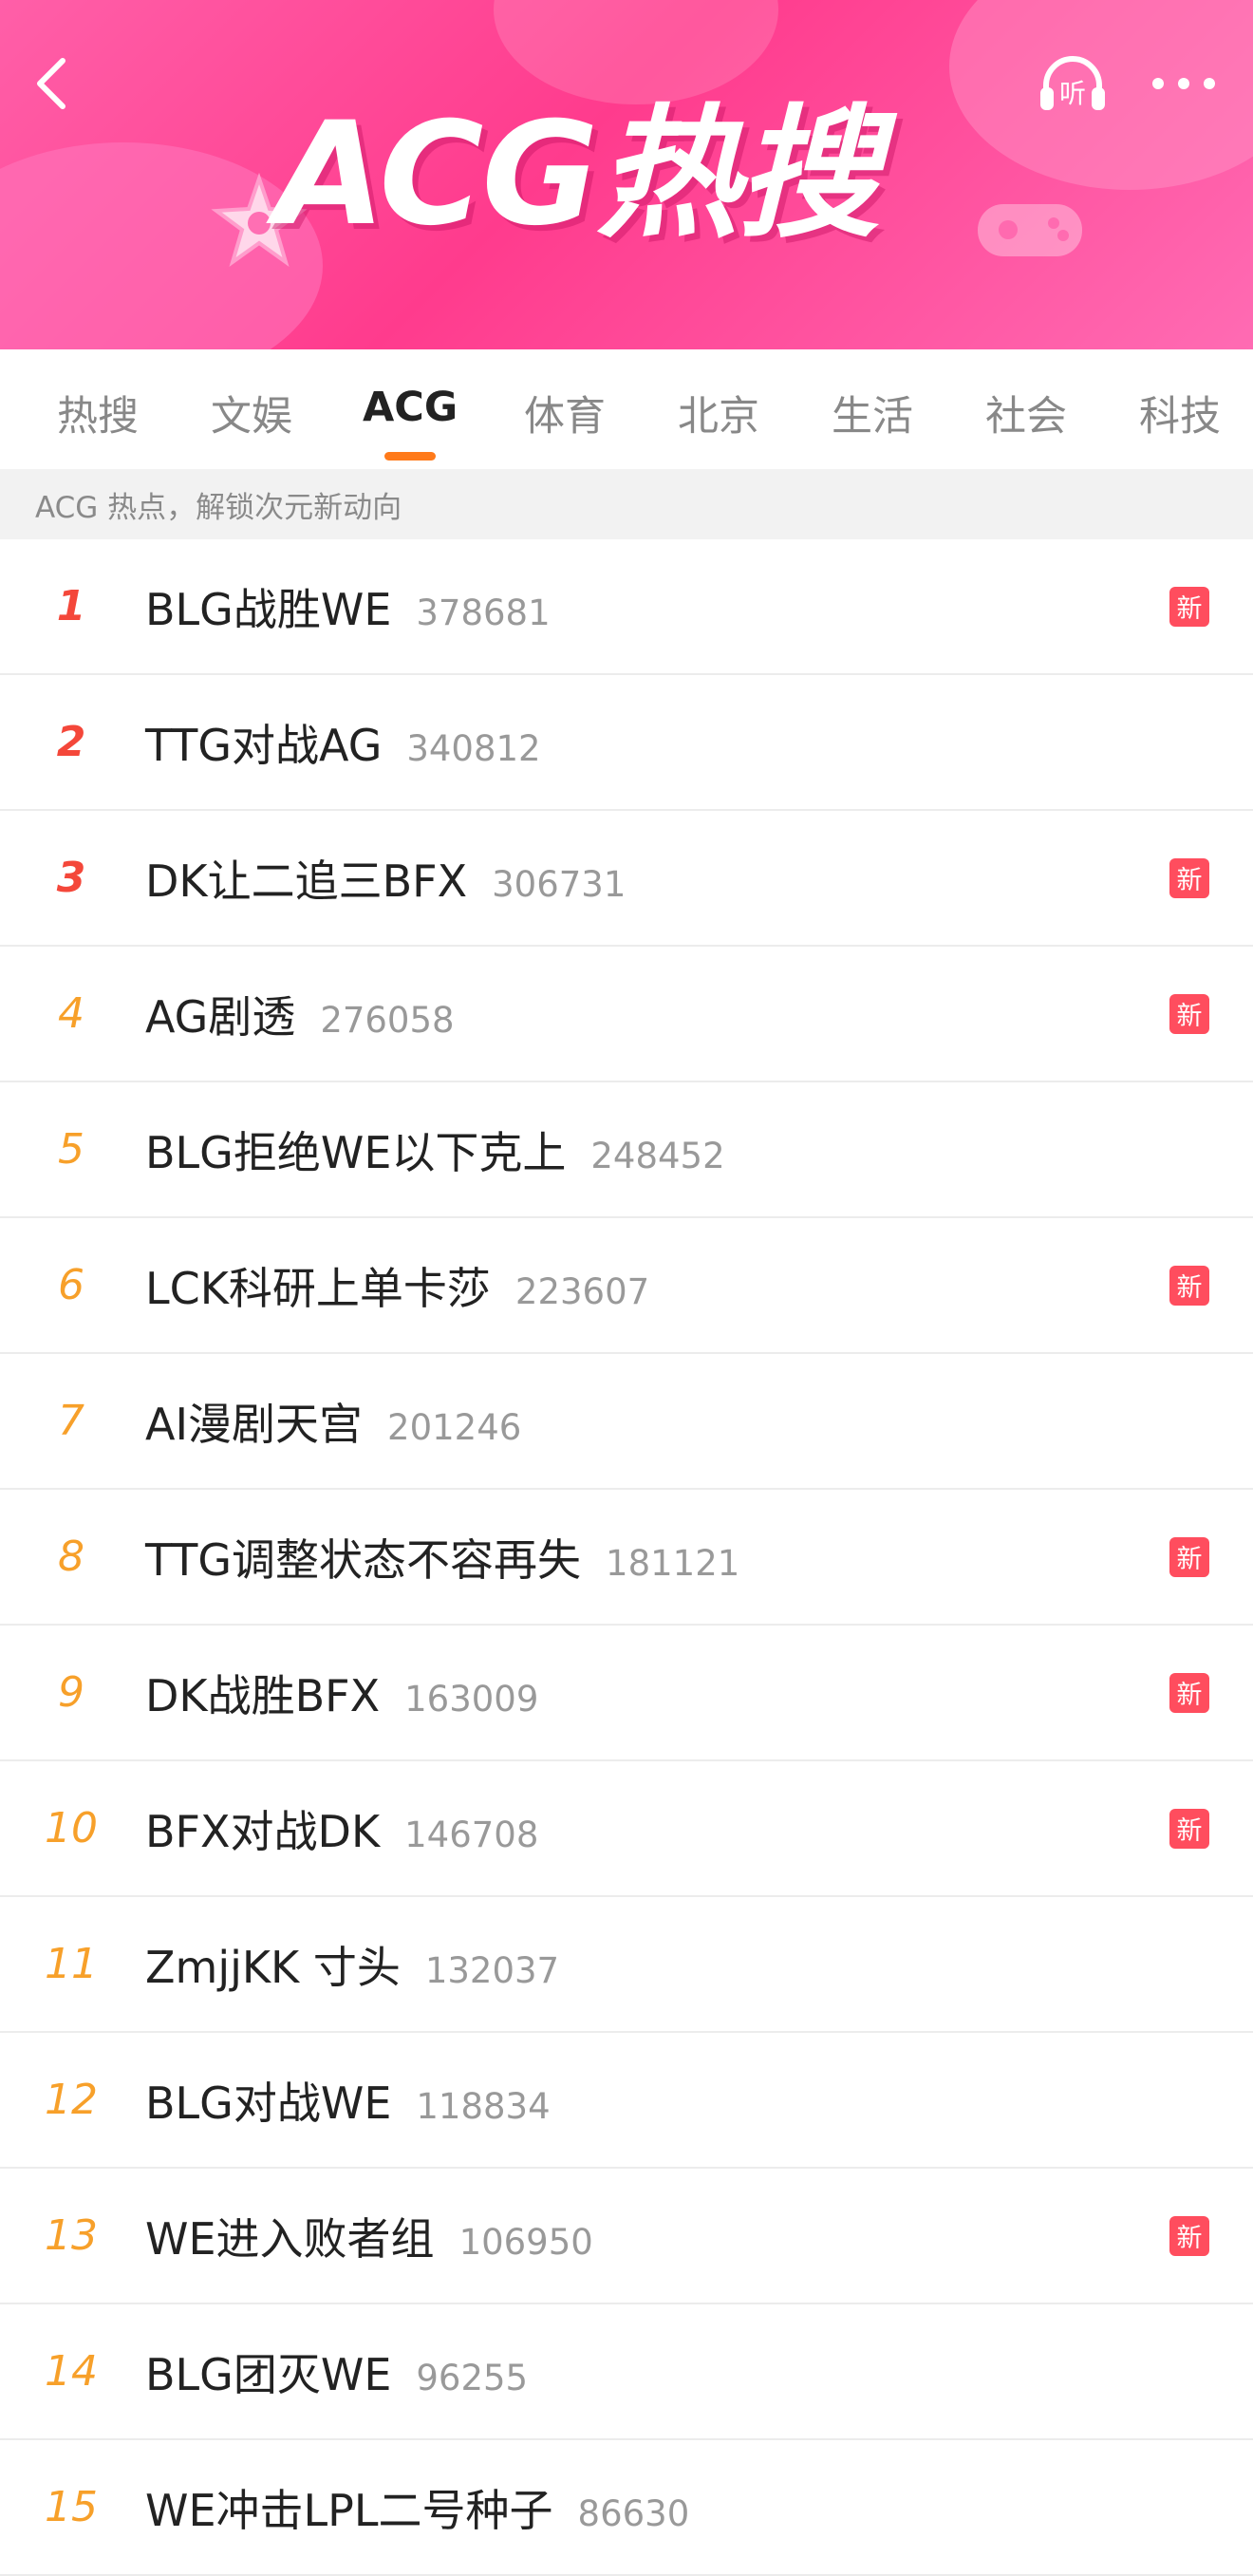 This screenshot has height=2576, width=1253. Describe the element at coordinates (577, 174) in the screenshot. I see `banner-title: ACG热搜` at that location.